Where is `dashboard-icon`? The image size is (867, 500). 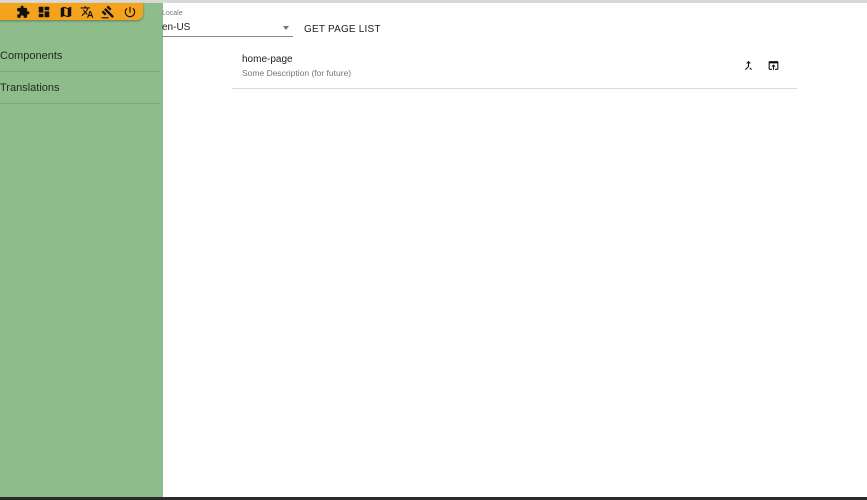 dashboard-icon is located at coordinates (44, 12).